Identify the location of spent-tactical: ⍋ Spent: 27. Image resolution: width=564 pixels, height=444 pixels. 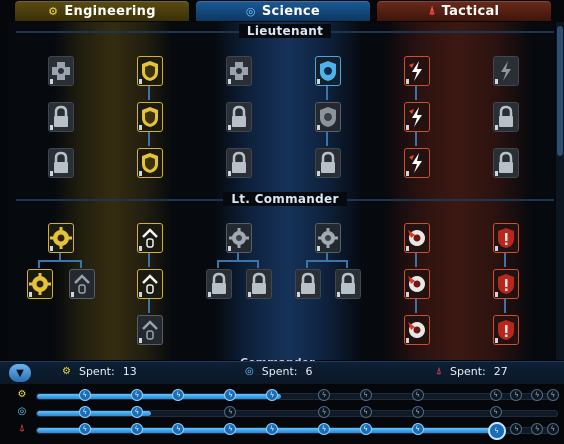
(472, 371).